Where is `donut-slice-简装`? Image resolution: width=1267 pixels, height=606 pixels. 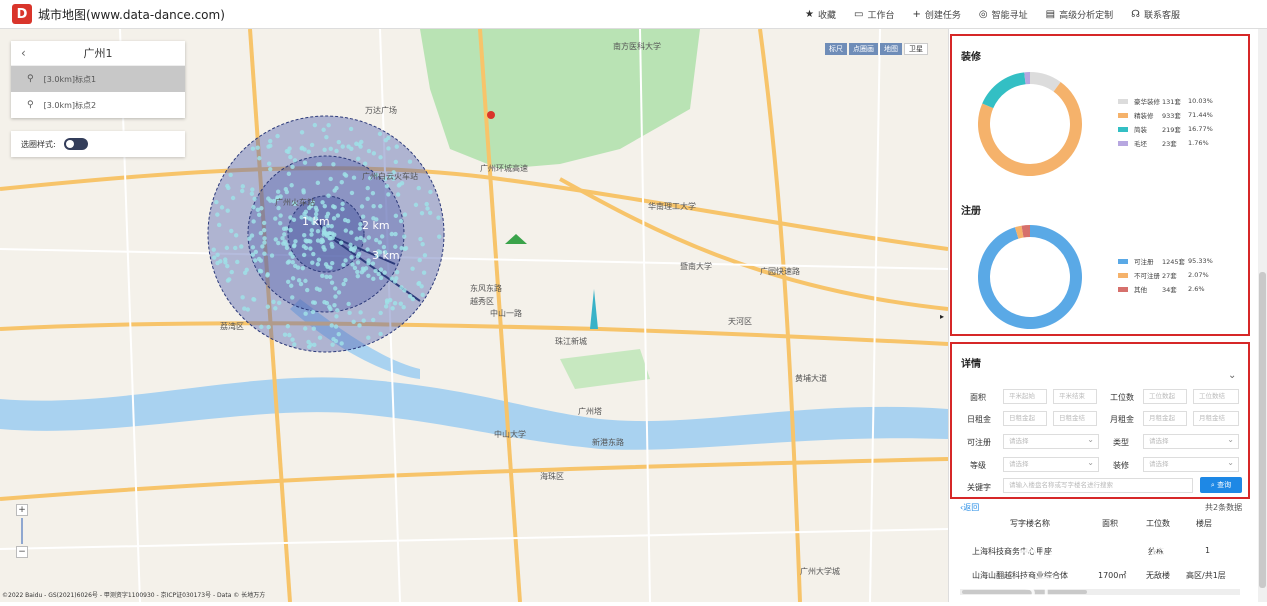
donut-slice-简装 is located at coordinates (1004, 90).